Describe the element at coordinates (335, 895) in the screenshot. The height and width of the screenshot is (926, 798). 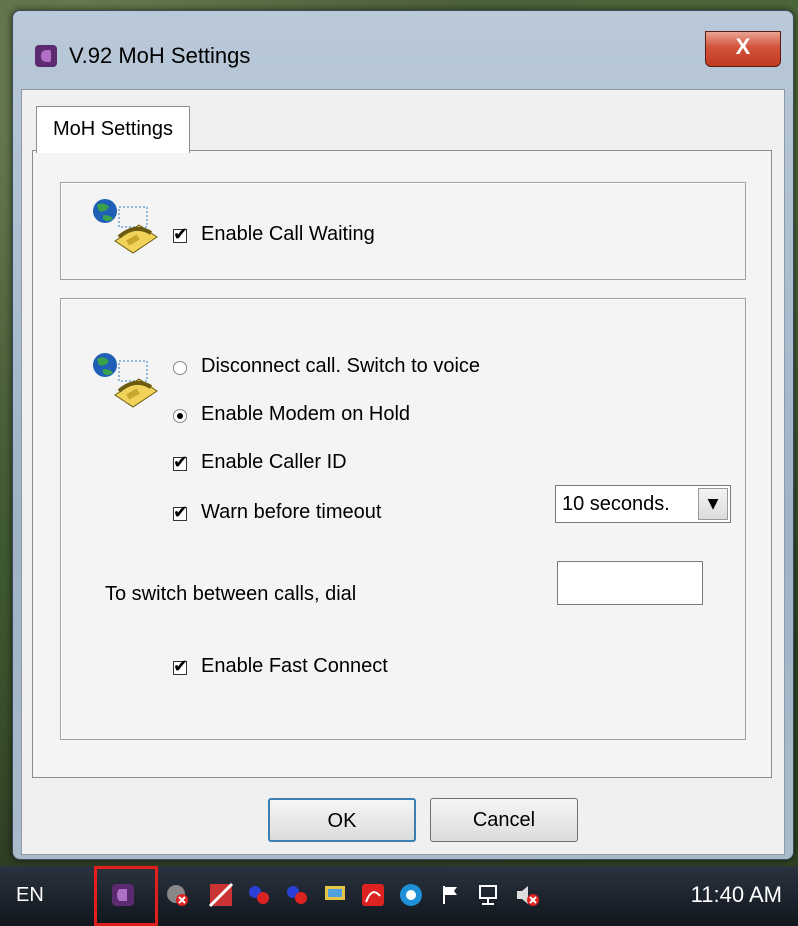
I see `display-settings-icon` at that location.